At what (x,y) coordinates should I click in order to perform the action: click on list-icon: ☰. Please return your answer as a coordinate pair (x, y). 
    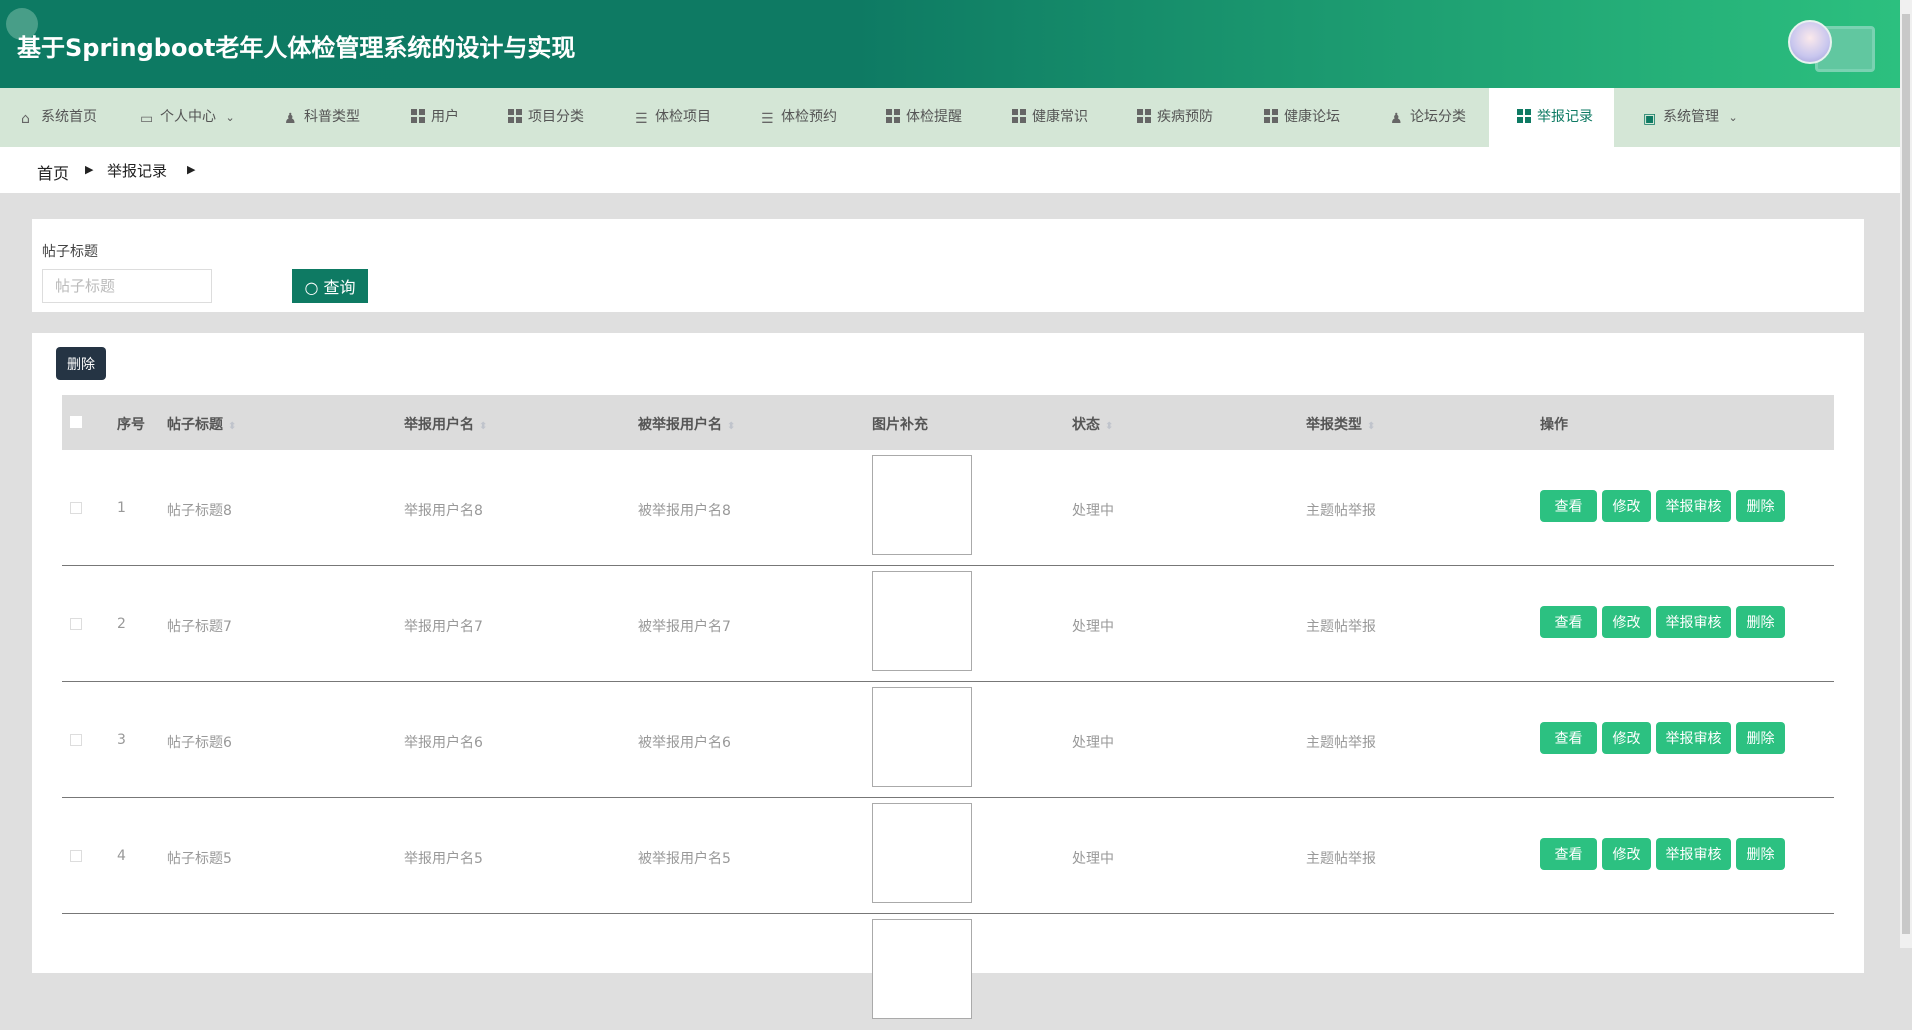
    Looking at the image, I should click on (767, 119).